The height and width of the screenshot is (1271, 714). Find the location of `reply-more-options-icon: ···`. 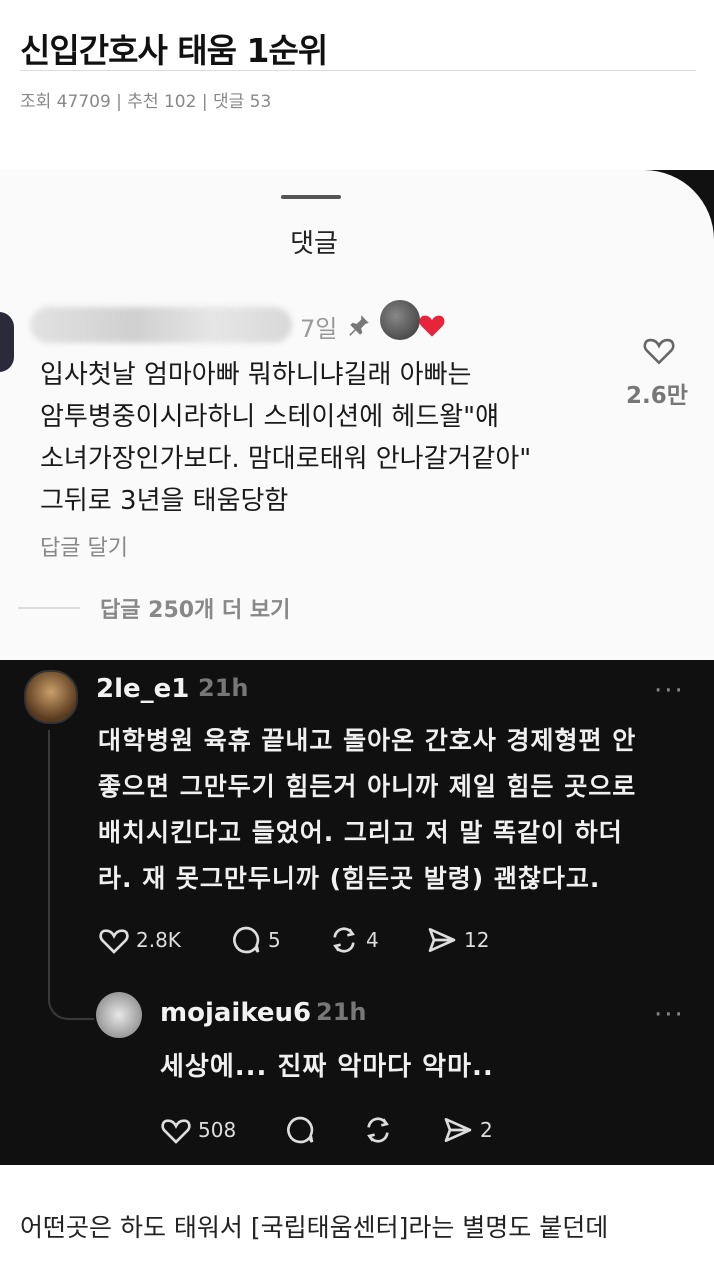

reply-more-options-icon: ··· is located at coordinates (669, 1015).